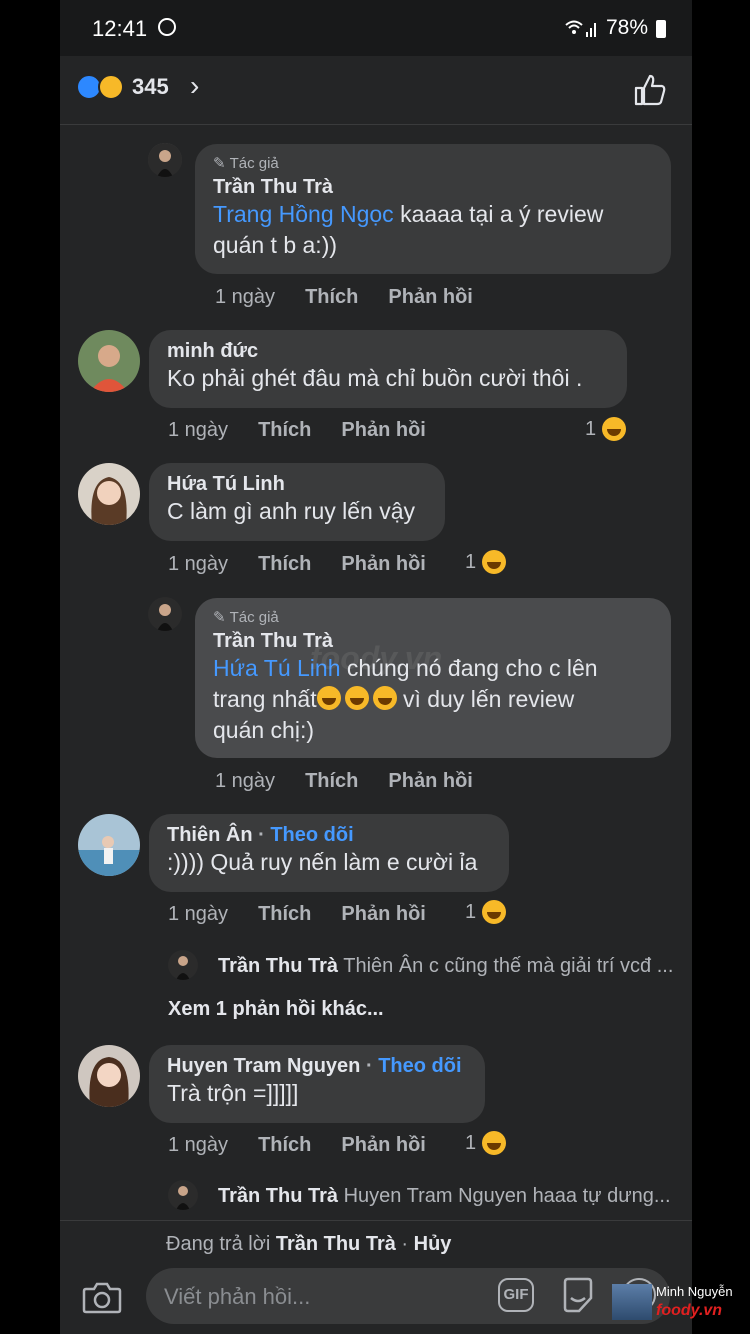  I want to click on sync-icon, so click(167, 27).